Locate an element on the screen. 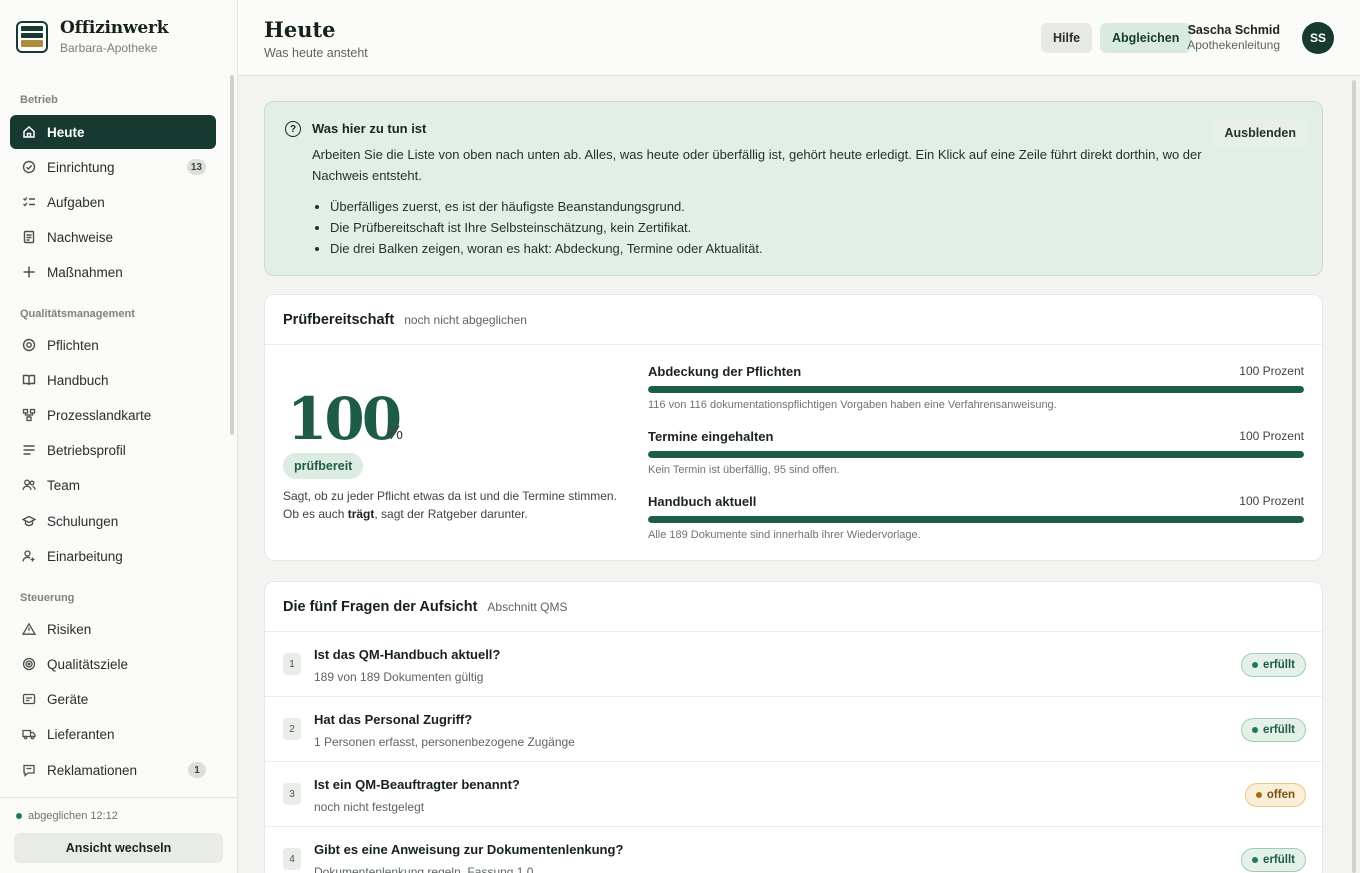  hide-help-button: Ausblenden is located at coordinates (1260, 133).